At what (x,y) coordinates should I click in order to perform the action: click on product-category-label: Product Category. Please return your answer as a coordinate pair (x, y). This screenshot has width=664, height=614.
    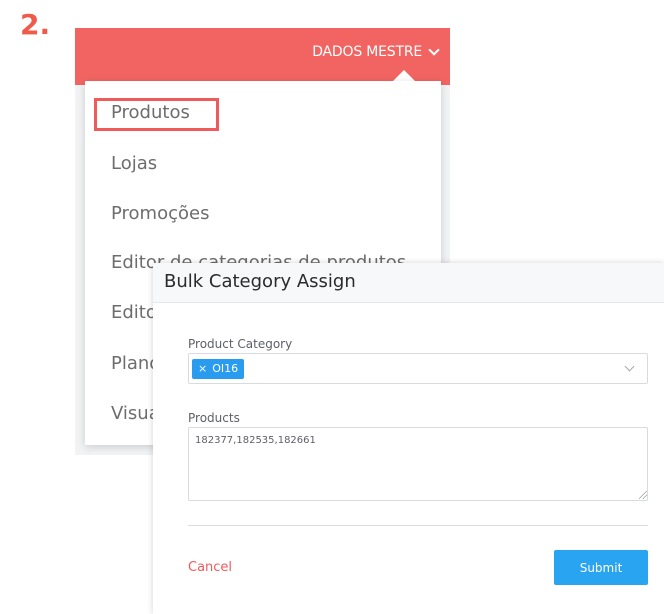
    Looking at the image, I should click on (240, 344).